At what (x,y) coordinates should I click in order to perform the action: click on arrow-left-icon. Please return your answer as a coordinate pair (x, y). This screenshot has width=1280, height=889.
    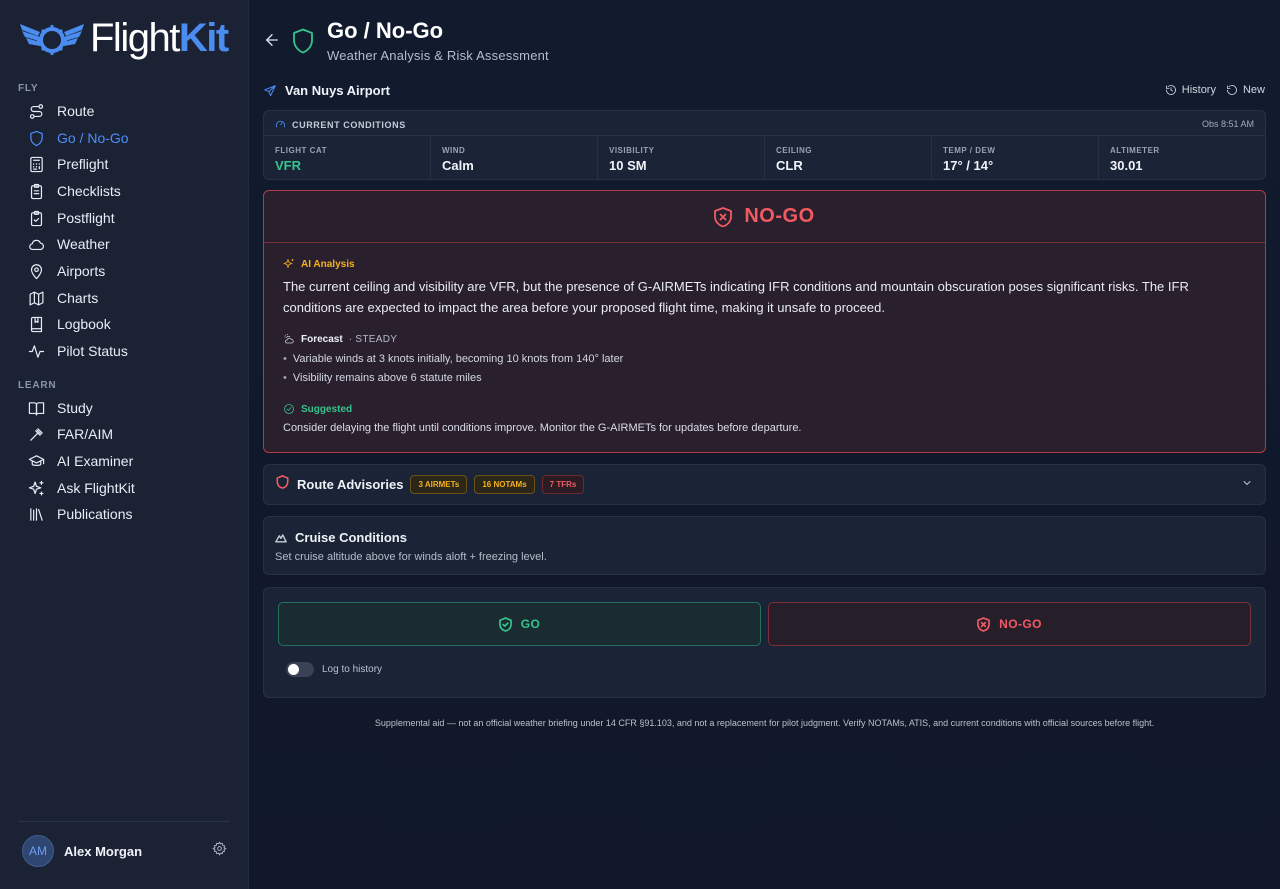
    Looking at the image, I should click on (272, 40).